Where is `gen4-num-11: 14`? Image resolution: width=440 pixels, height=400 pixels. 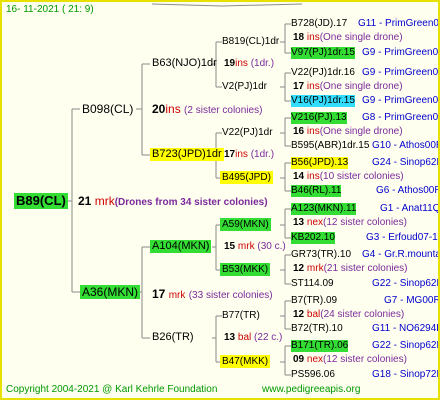
gen4-num-11: 14 is located at coordinates (299, 176).